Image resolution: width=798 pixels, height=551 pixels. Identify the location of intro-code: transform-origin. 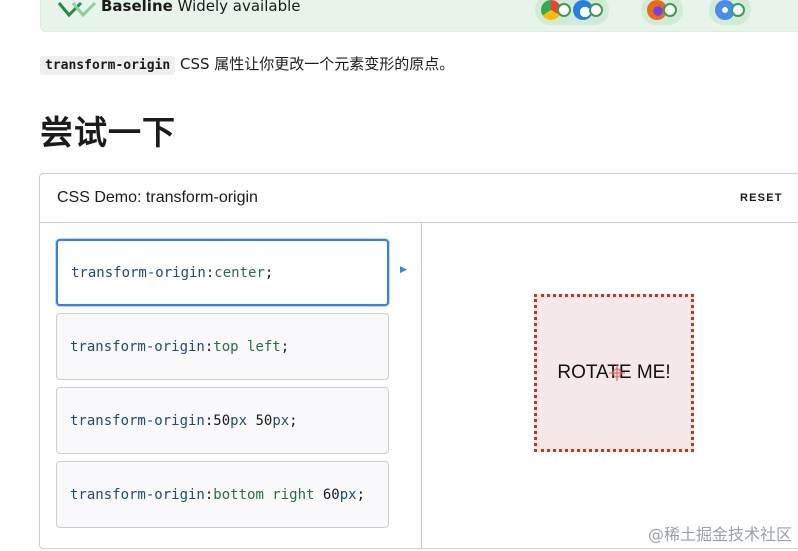
(108, 65).